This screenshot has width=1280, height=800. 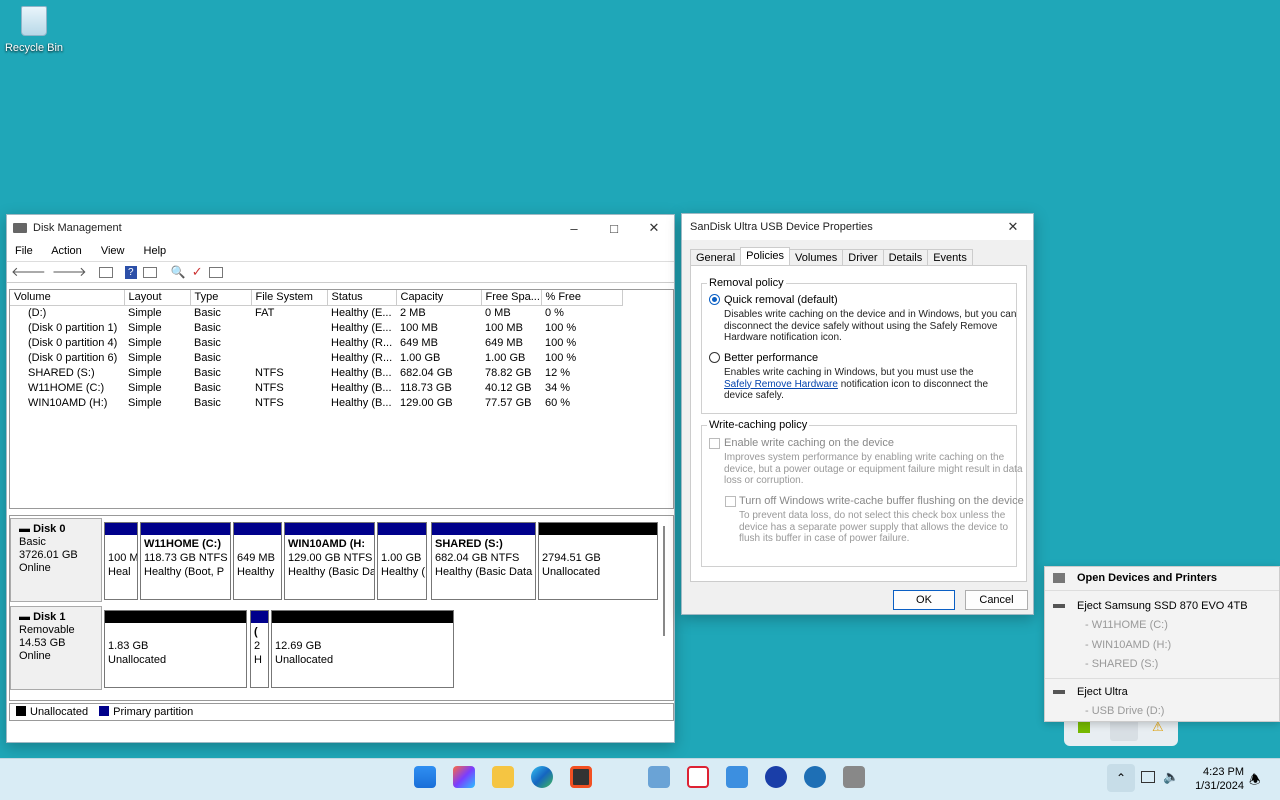 I want to click on minimize-button: –, so click(x=574, y=228).